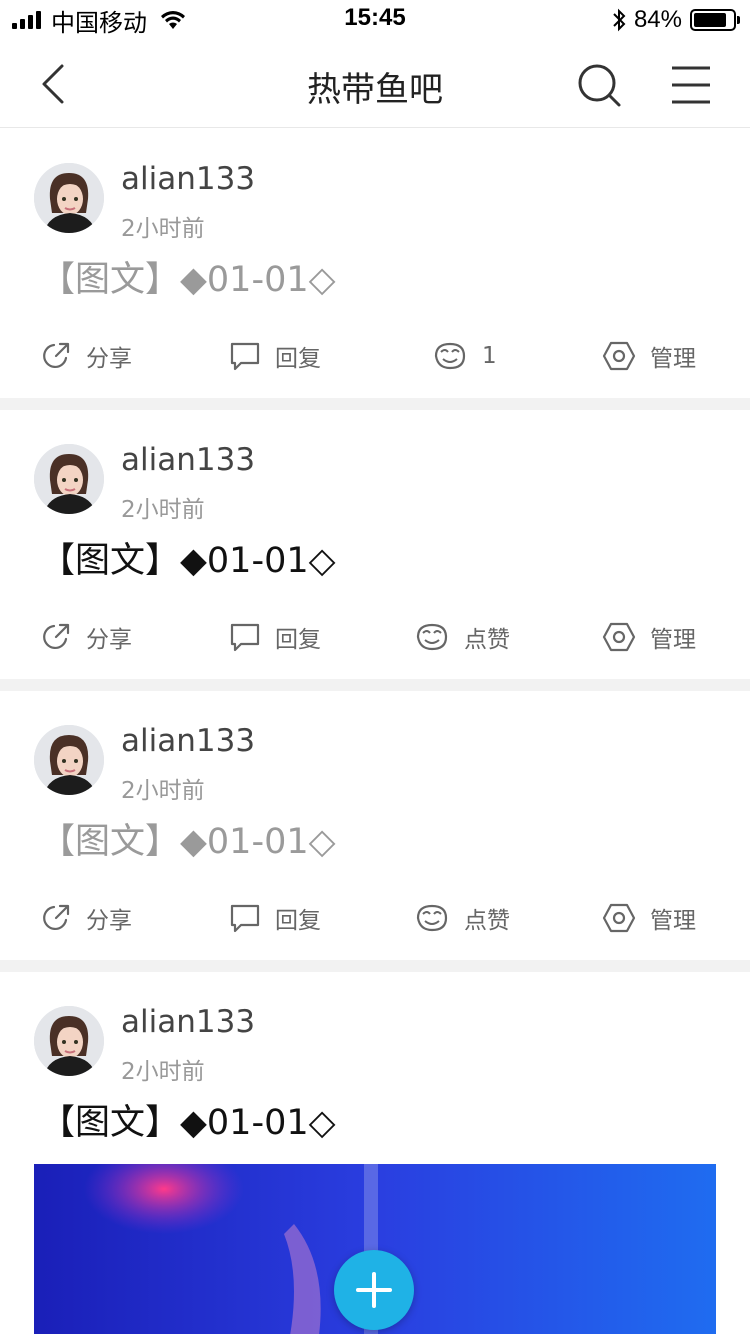 The width and height of the screenshot is (750, 1334). I want to click on like-button: 1, so click(464, 356).